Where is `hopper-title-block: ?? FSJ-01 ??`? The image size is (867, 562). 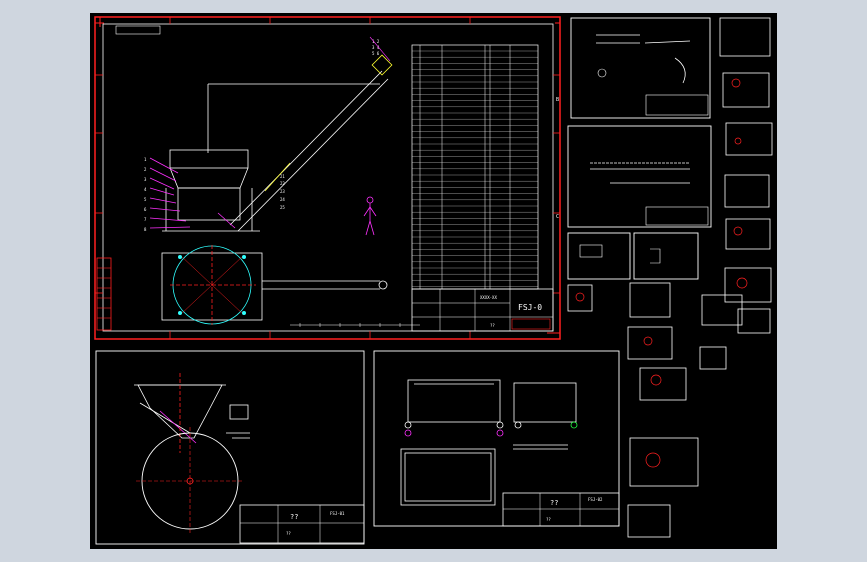
hopper-title-block: ?? FSJ-01 ?? is located at coordinates (302, 524).